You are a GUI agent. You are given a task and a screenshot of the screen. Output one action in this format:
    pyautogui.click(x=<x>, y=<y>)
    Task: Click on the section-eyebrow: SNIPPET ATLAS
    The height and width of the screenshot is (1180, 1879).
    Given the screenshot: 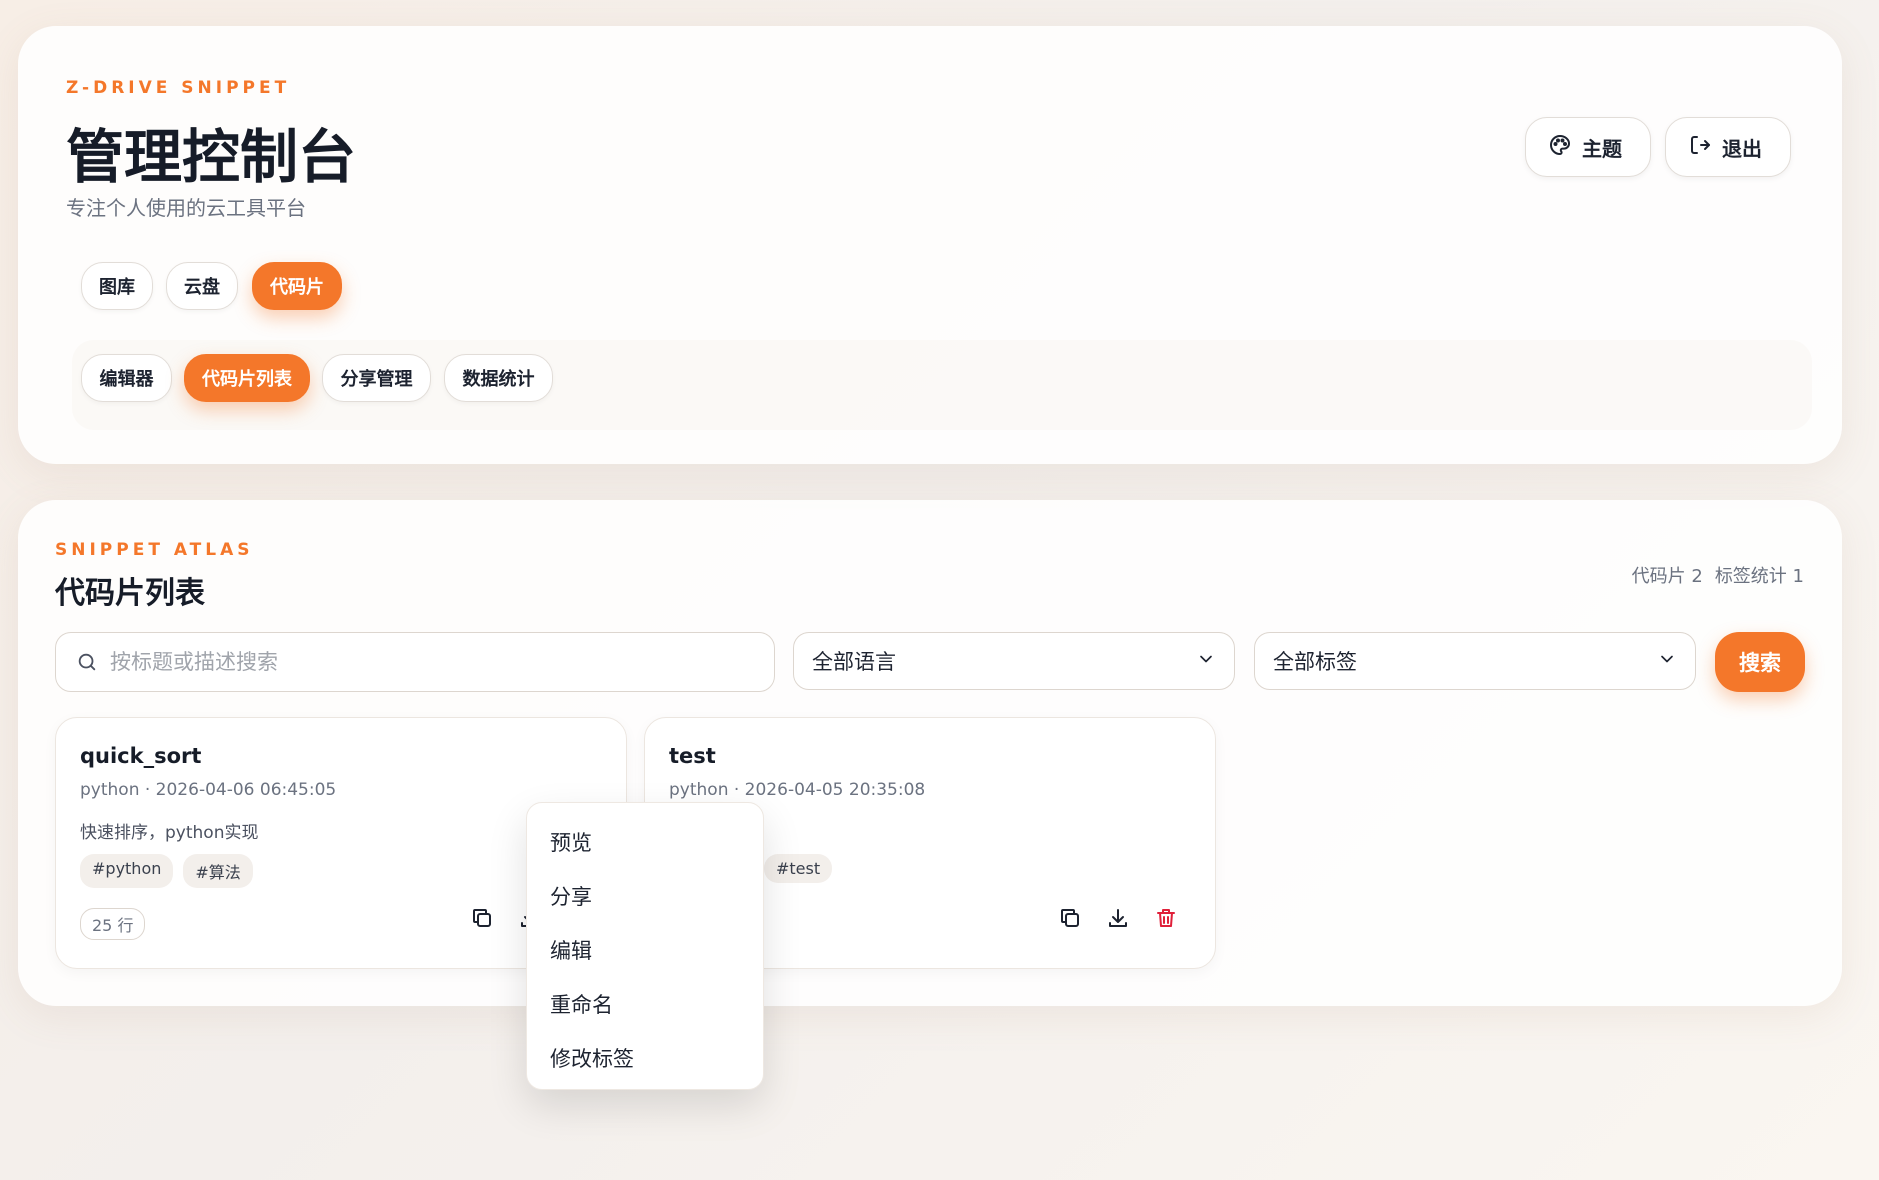 What is the action you would take?
    pyautogui.click(x=154, y=550)
    